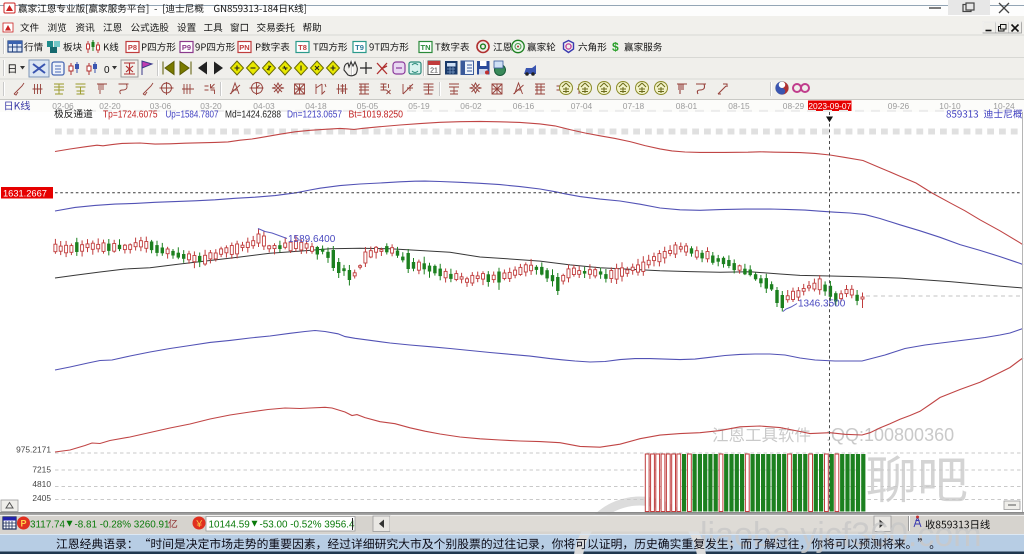  Describe the element at coordinates (41, 498) in the screenshot. I see `svg-text: 2405` at that location.